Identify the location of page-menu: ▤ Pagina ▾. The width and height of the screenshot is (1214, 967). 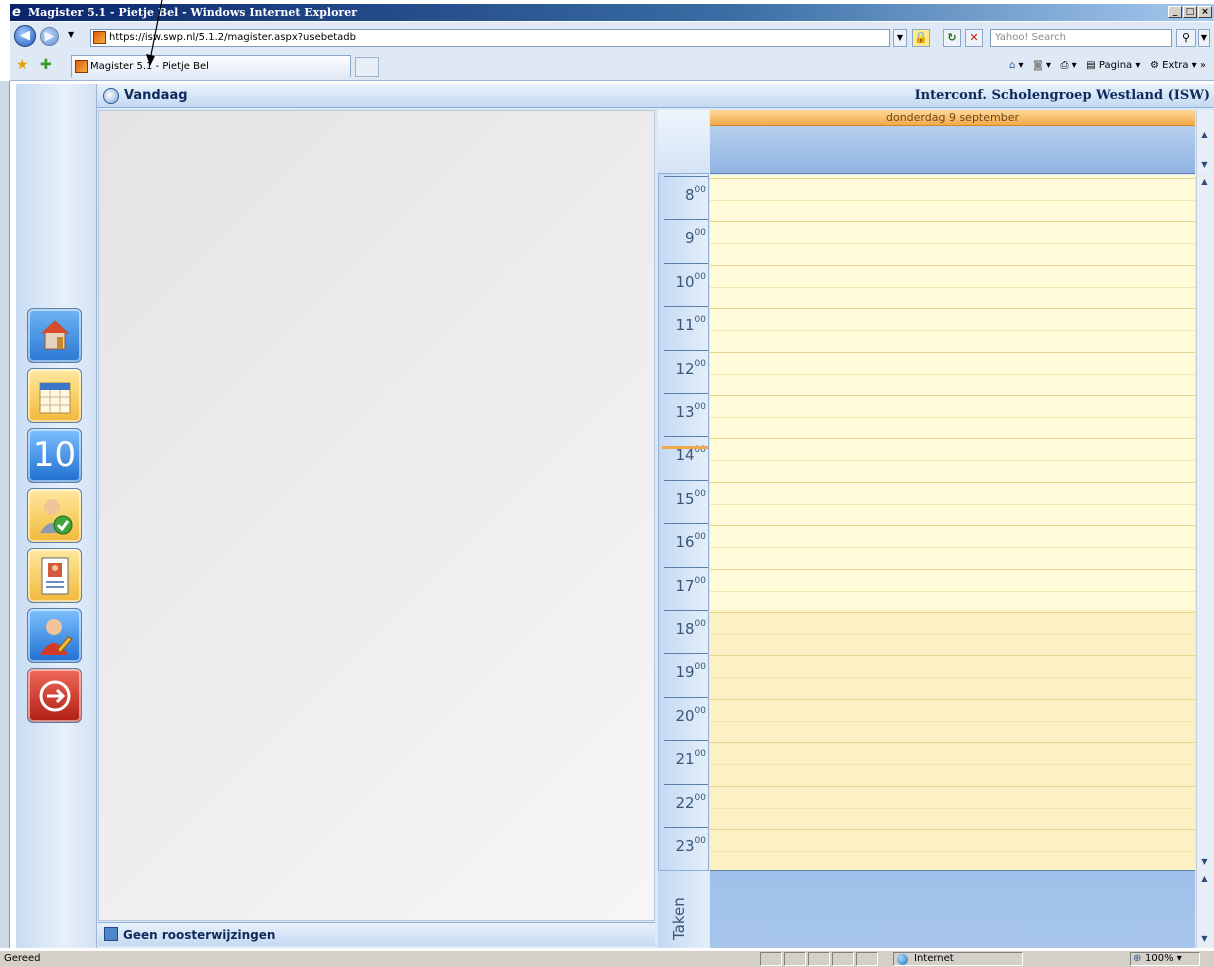
(1113, 65).